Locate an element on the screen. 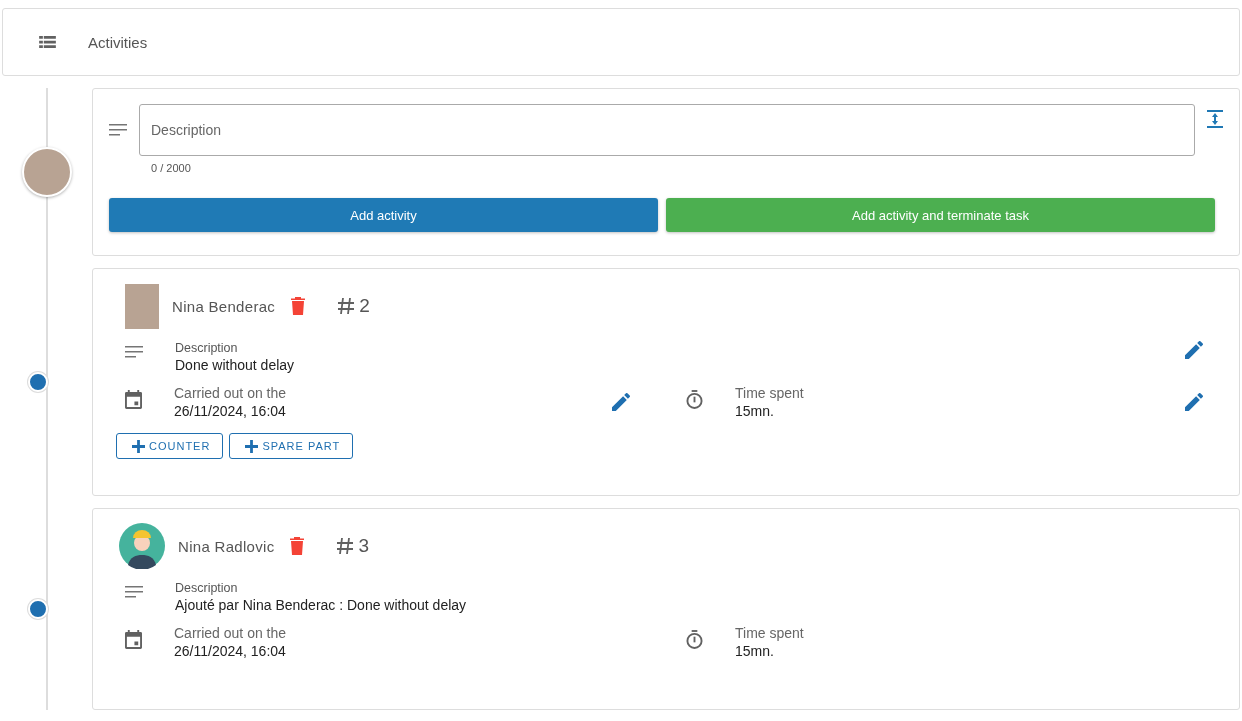 The image size is (1242, 721). activity-number: 2 is located at coordinates (364, 306).